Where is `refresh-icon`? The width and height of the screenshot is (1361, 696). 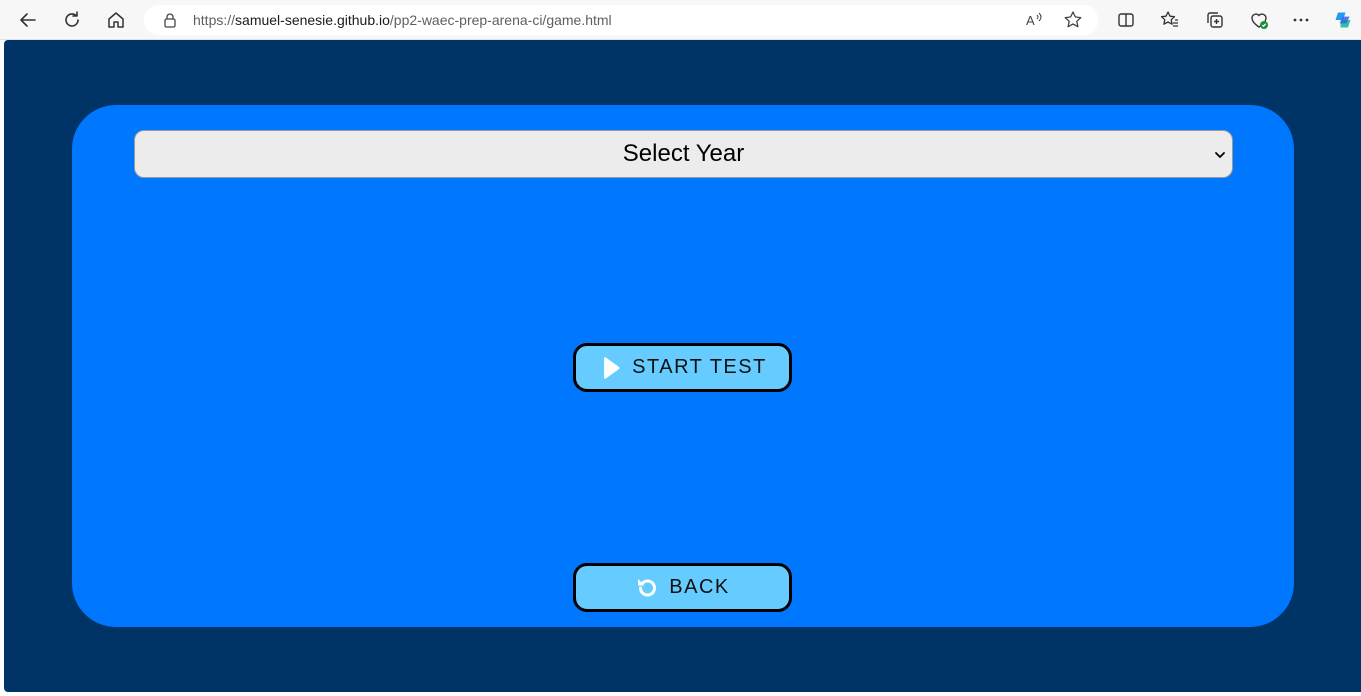
refresh-icon is located at coordinates (72, 20).